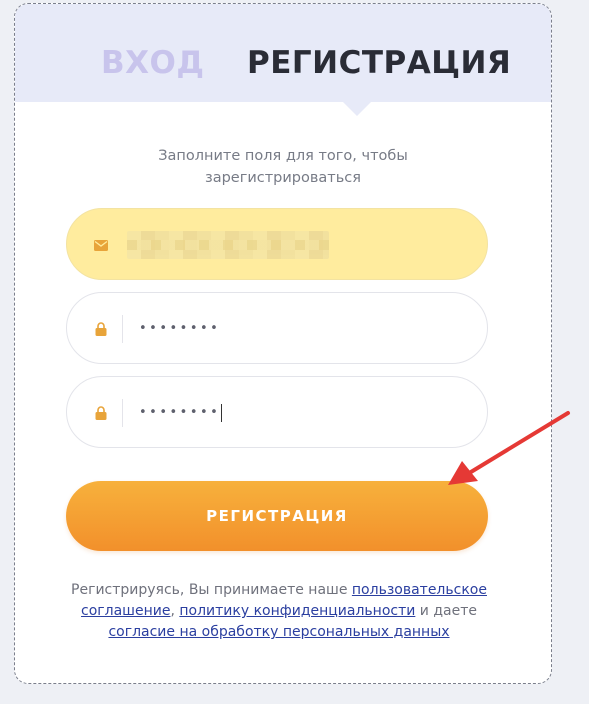  I want to click on register-button: РЕГИСТРАЦИЯ, so click(277, 516).